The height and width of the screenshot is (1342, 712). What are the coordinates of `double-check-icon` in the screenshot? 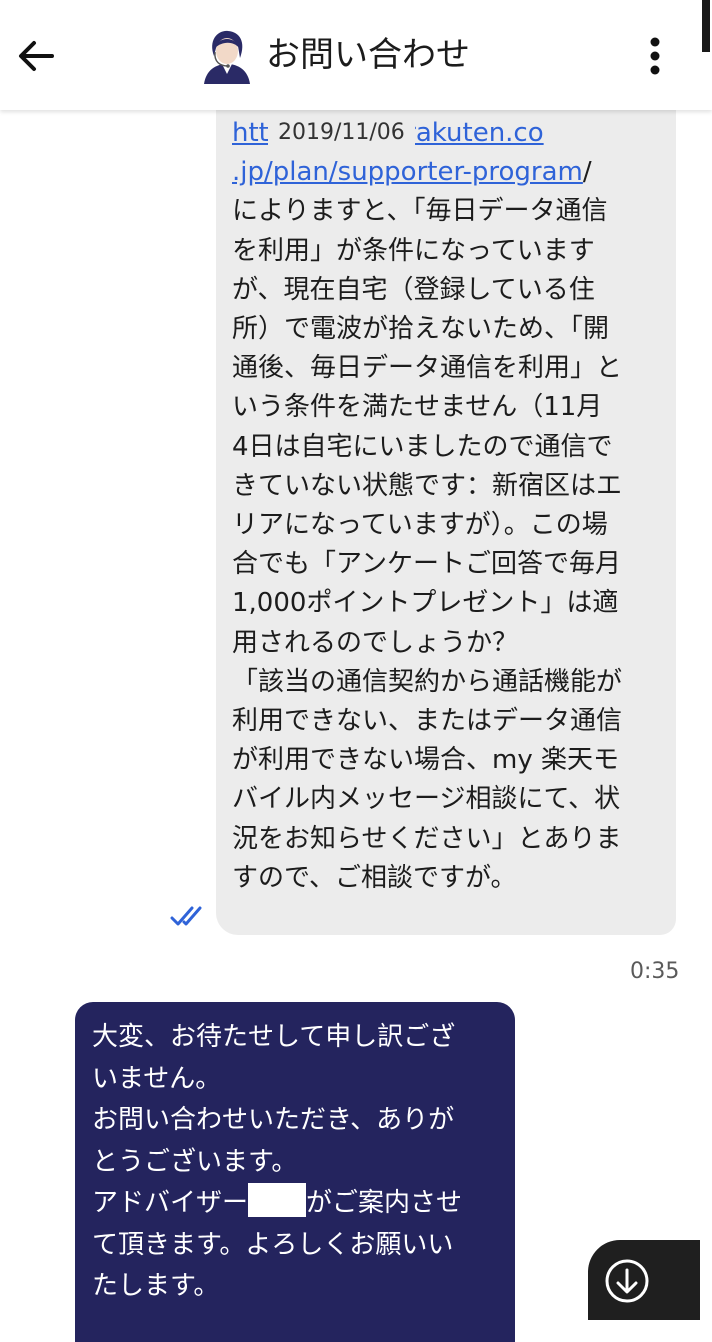 It's located at (186, 916).